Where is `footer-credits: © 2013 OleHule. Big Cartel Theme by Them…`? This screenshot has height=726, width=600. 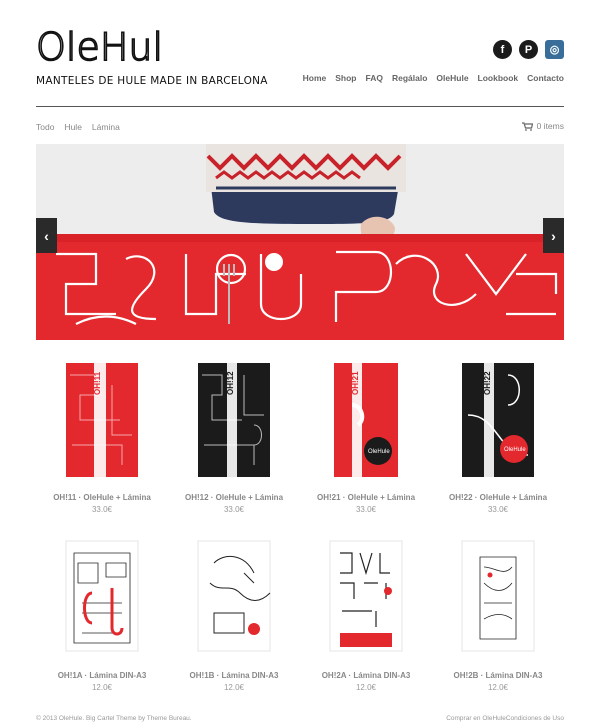 footer-credits: © 2013 OleHule. Big Cartel Theme by Them… is located at coordinates (114, 718).